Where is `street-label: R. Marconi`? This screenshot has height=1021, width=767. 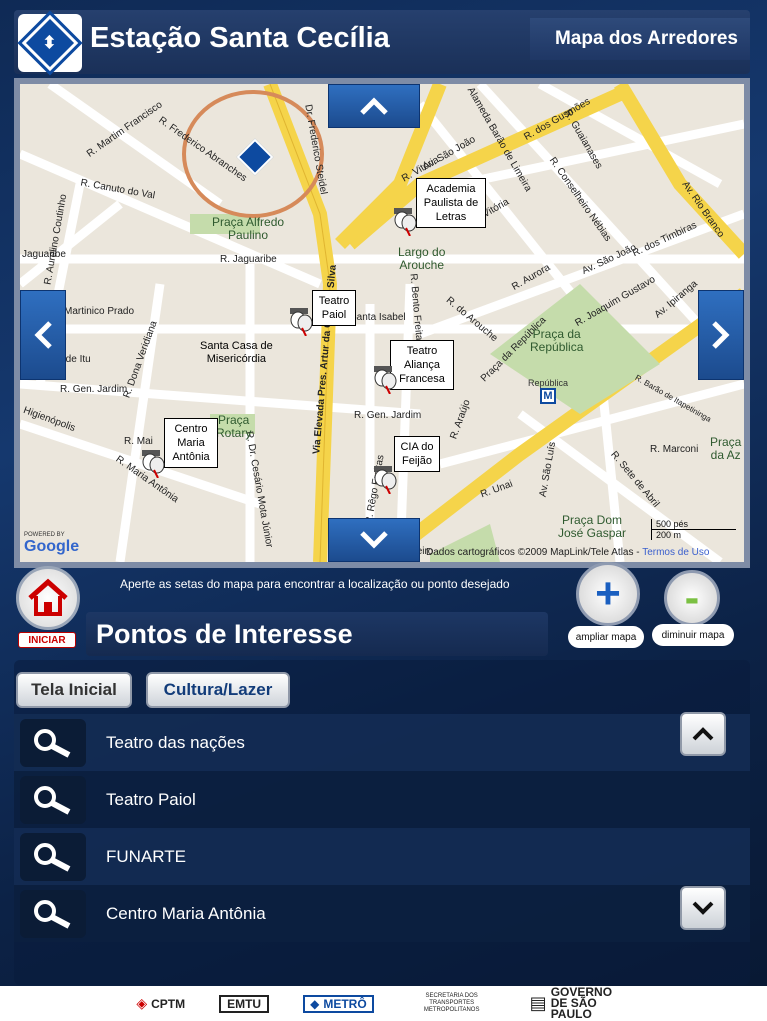 street-label: R. Marconi is located at coordinates (674, 449).